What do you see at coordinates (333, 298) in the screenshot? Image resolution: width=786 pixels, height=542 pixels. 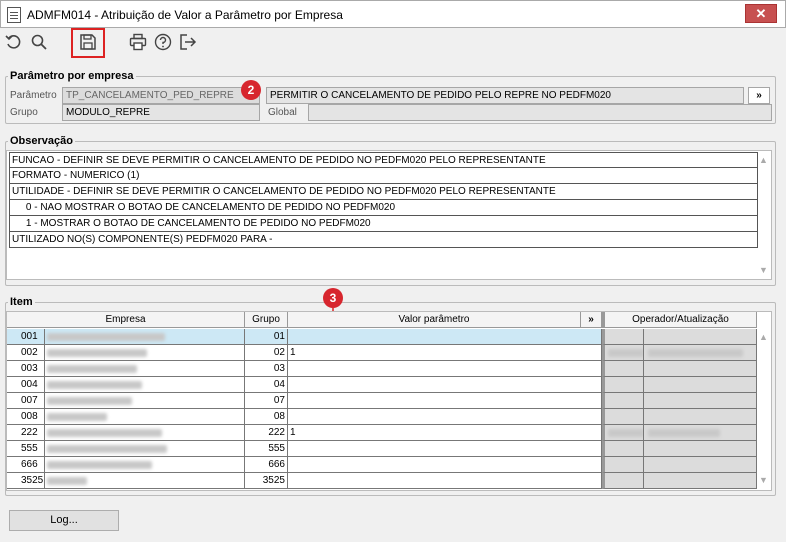 I see `step-badge-3: 3` at bounding box center [333, 298].